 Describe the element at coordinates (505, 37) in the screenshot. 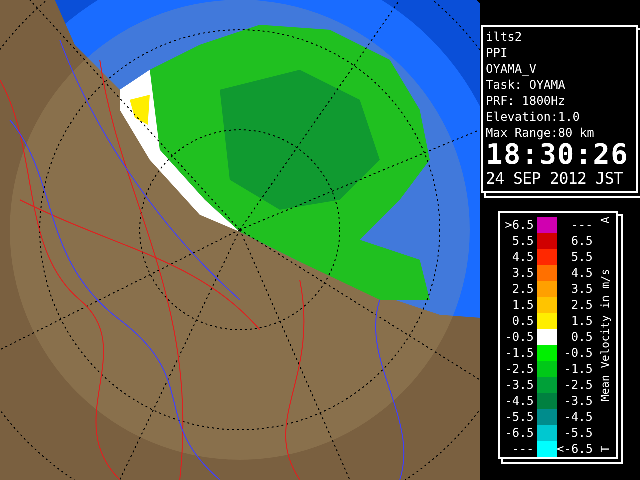

I see `info-text: ilts2` at that location.